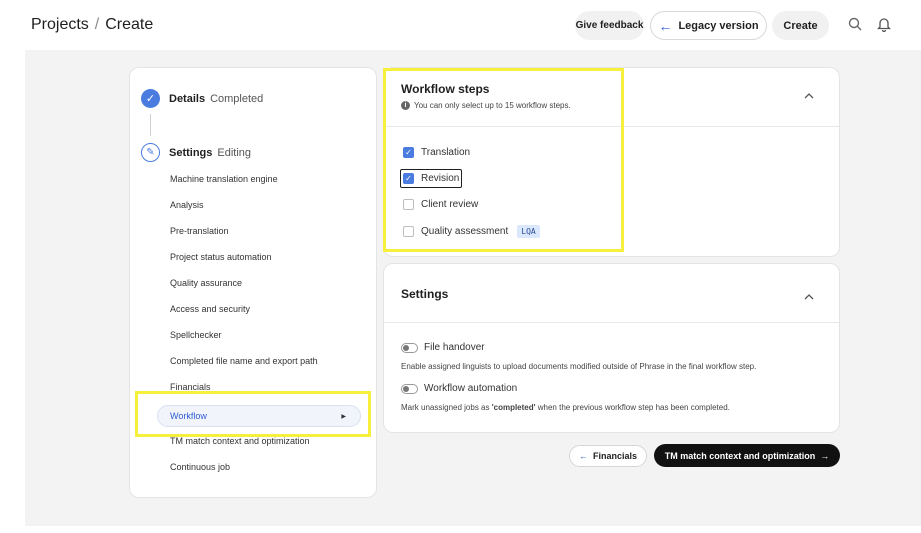 Image resolution: width=921 pixels, height=533 pixels. What do you see at coordinates (191, 152) in the screenshot?
I see `step-settings-title: Settings` at bounding box center [191, 152].